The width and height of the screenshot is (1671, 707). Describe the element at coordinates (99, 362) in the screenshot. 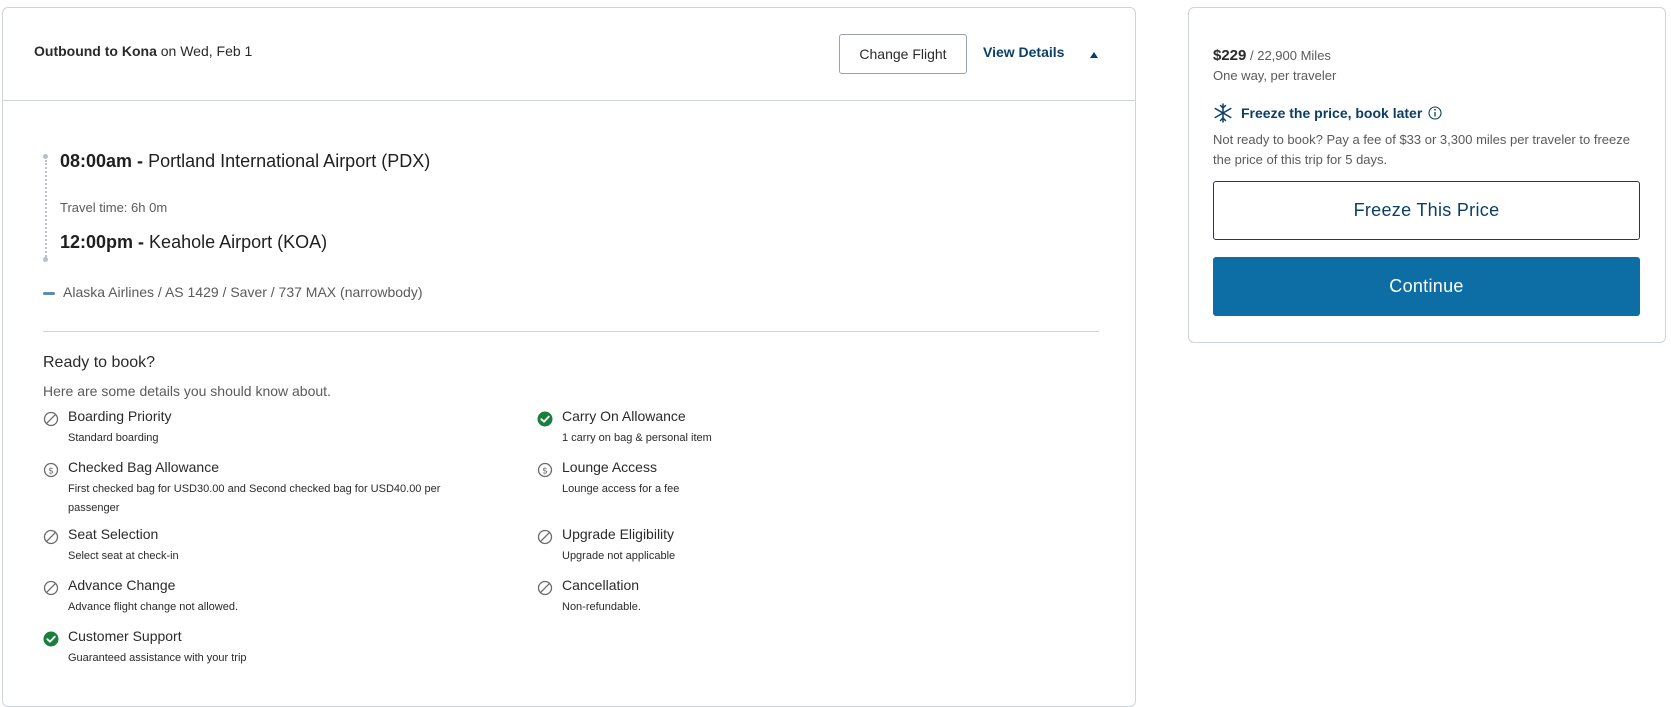

I see `ready-title: Ready to book?` at that location.